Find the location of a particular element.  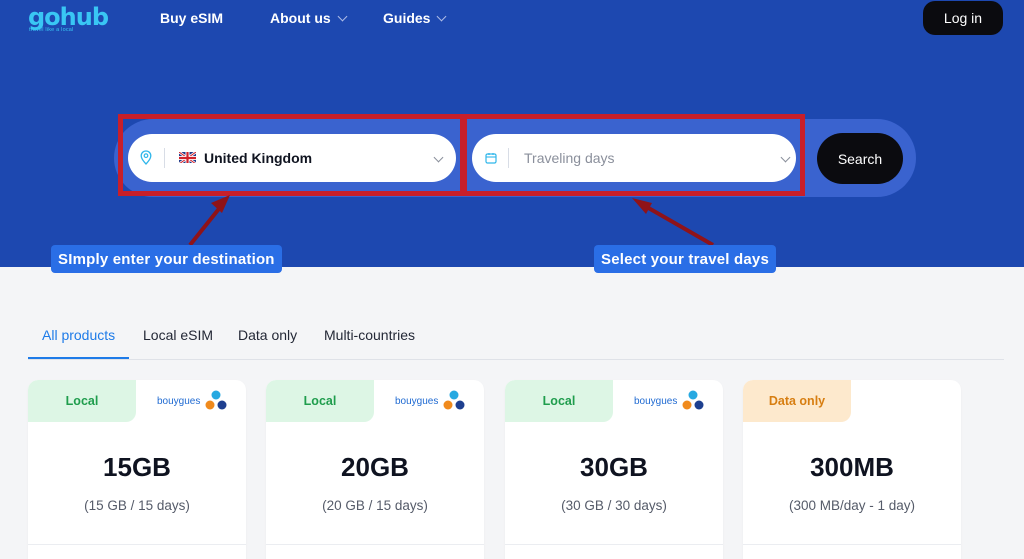

product-card: Local bouygues 20GB (20 GB / 15 days) is located at coordinates (375, 469).